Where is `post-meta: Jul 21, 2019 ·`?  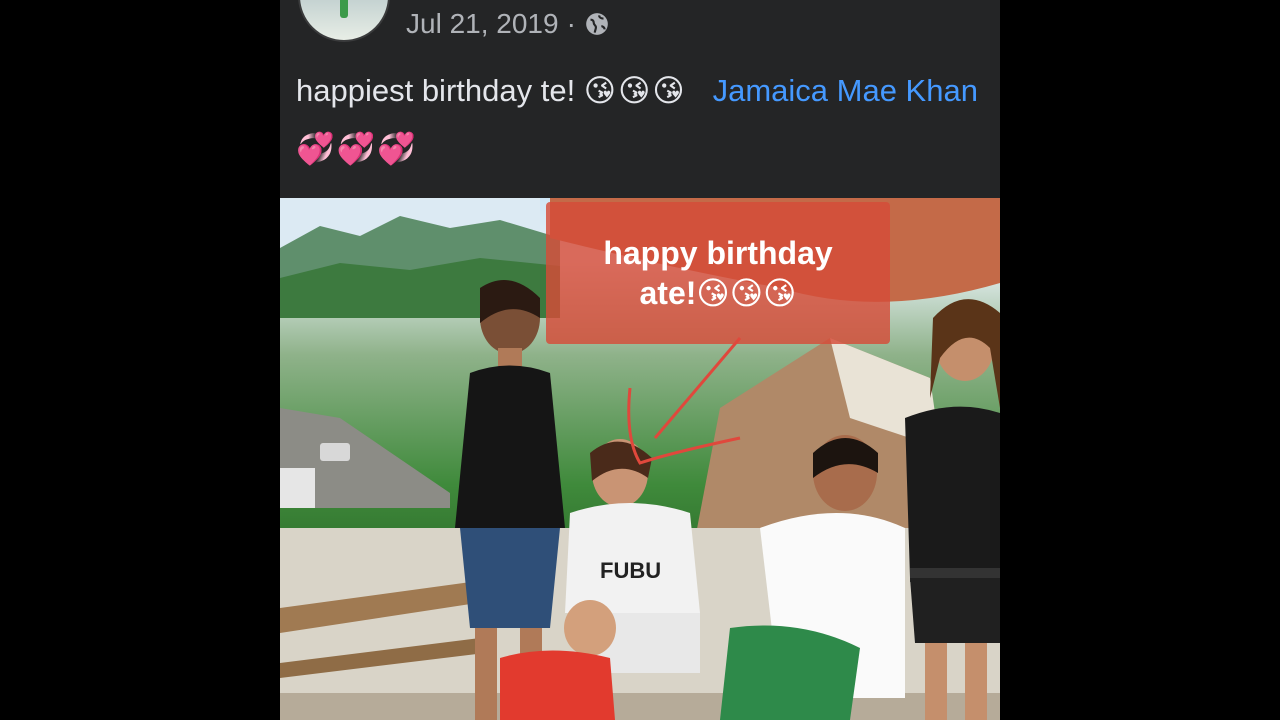 post-meta: Jul 21, 2019 · is located at coordinates (508, 24).